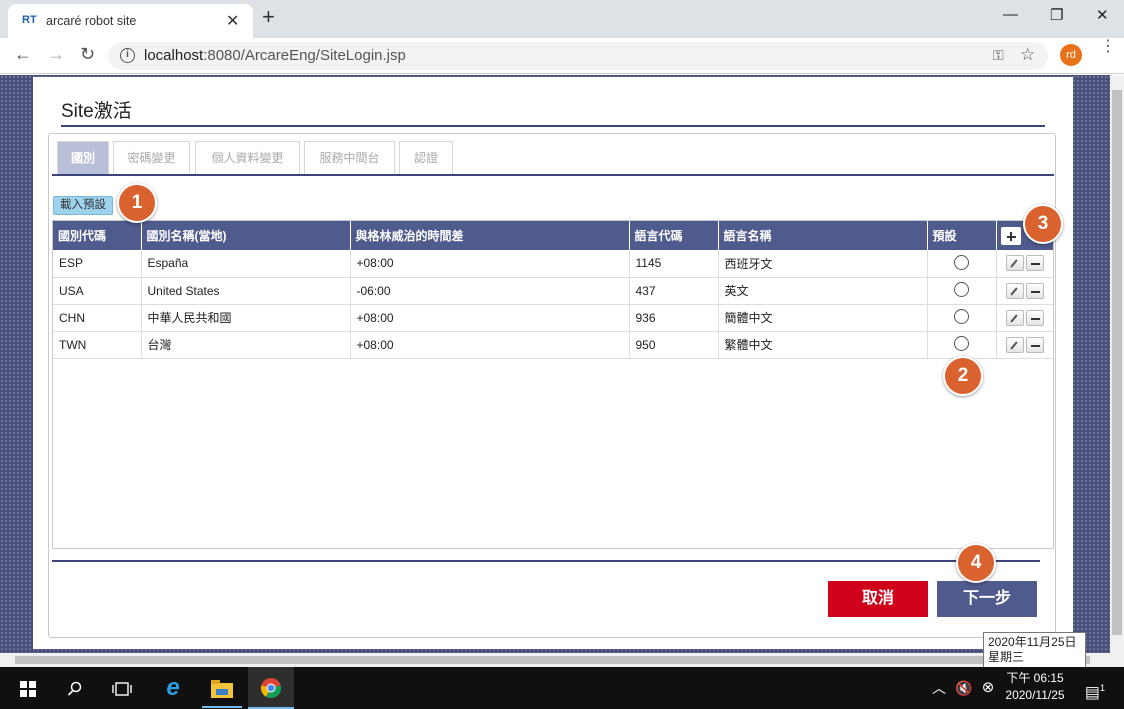 The height and width of the screenshot is (709, 1124). I want to click on clock-date: 2020/11/25, so click(1035, 695).